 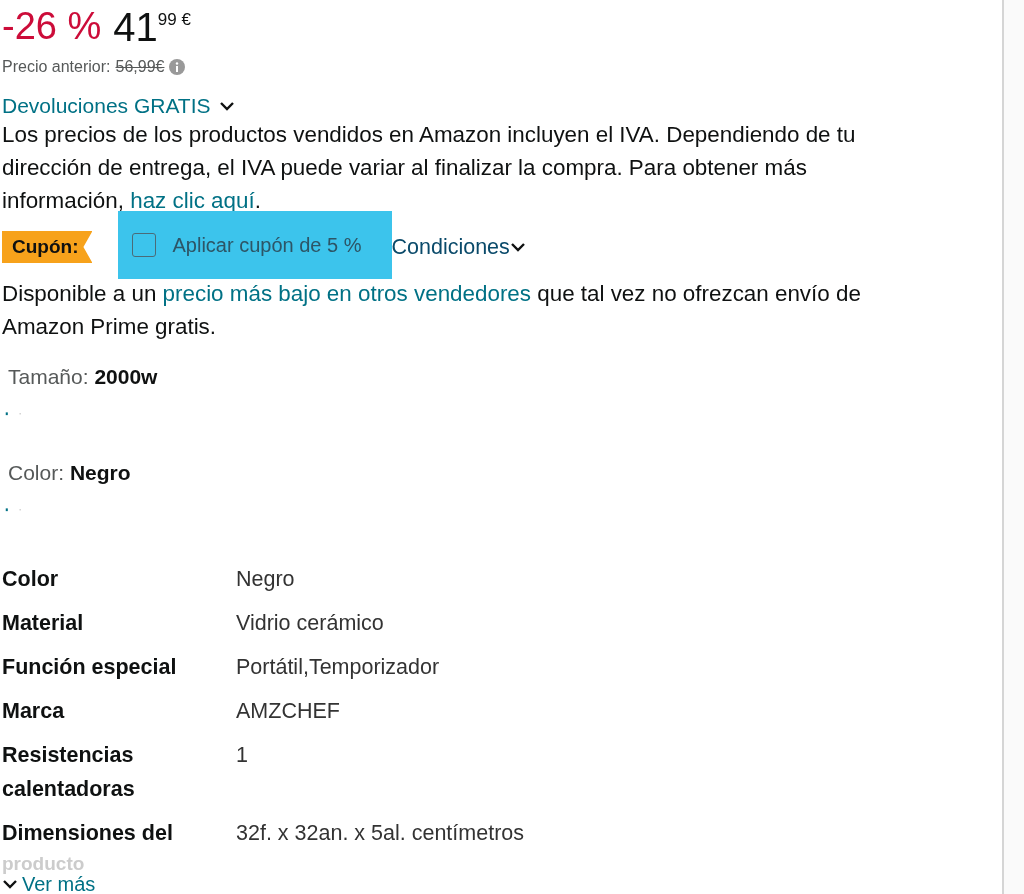 I want to click on spec-value: Negro, so click(x=266, y=579).